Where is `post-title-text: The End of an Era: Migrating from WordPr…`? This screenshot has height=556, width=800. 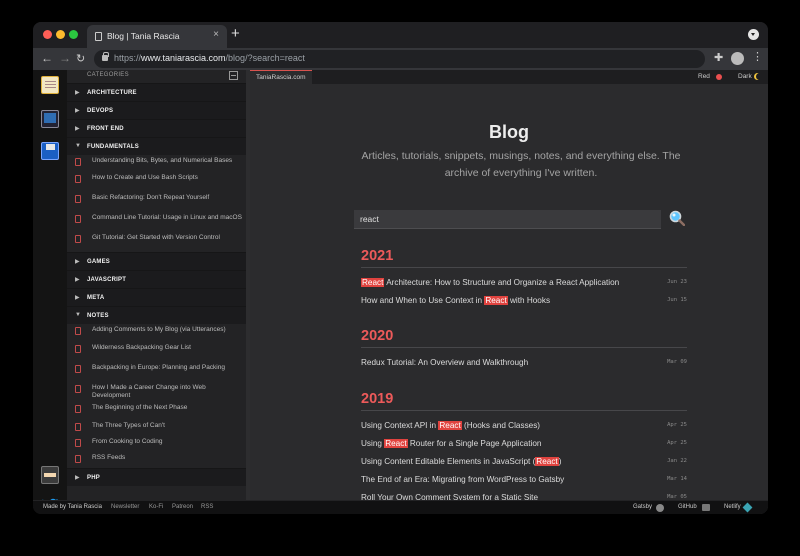
post-title-text: The End of an Era: Migrating from WordPr… is located at coordinates (462, 479).